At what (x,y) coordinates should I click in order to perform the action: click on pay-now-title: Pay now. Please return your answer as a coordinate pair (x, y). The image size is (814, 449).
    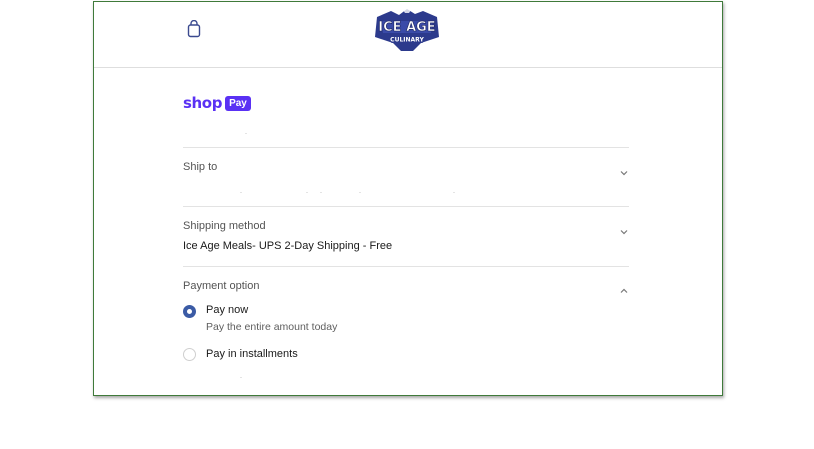
    Looking at the image, I should click on (227, 310).